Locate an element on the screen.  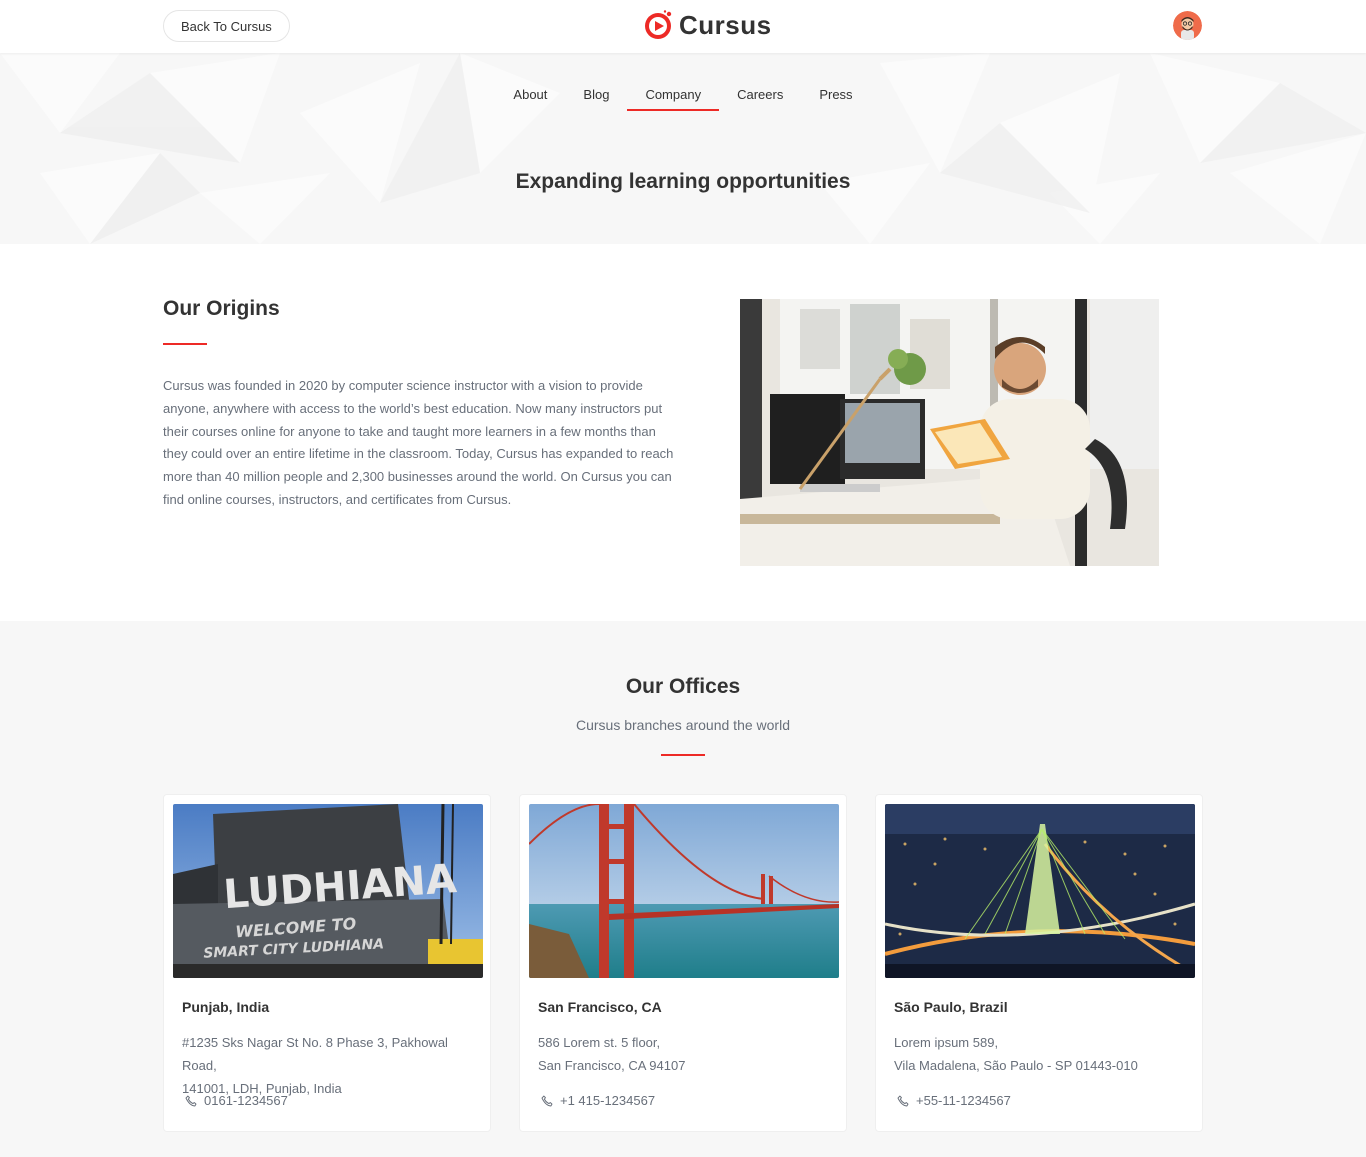
office-phone: +55-11-1234567 is located at coordinates (952, 1100).